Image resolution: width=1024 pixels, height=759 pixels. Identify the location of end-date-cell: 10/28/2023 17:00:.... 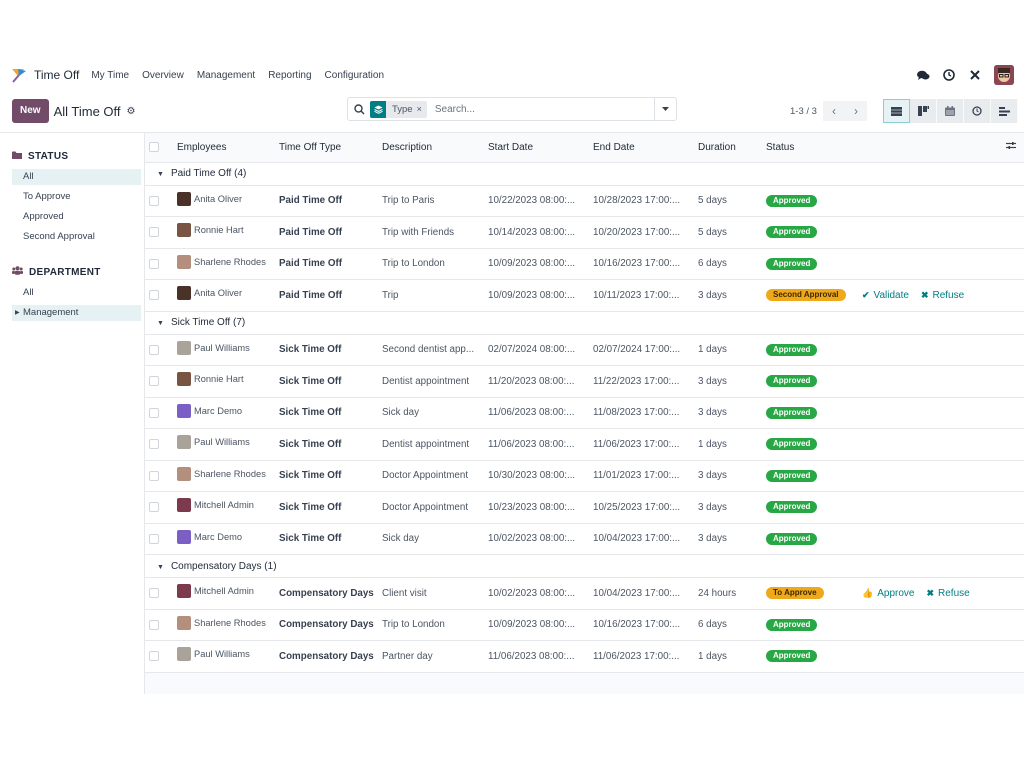
(641, 201).